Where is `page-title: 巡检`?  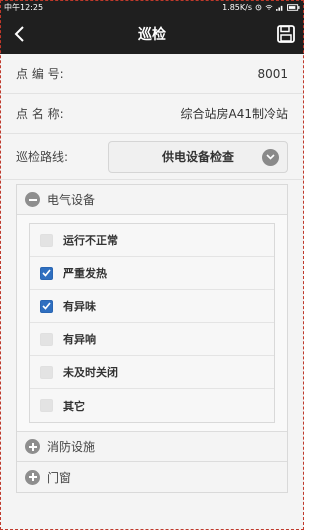
page-title: 巡检 is located at coordinates (152, 35).